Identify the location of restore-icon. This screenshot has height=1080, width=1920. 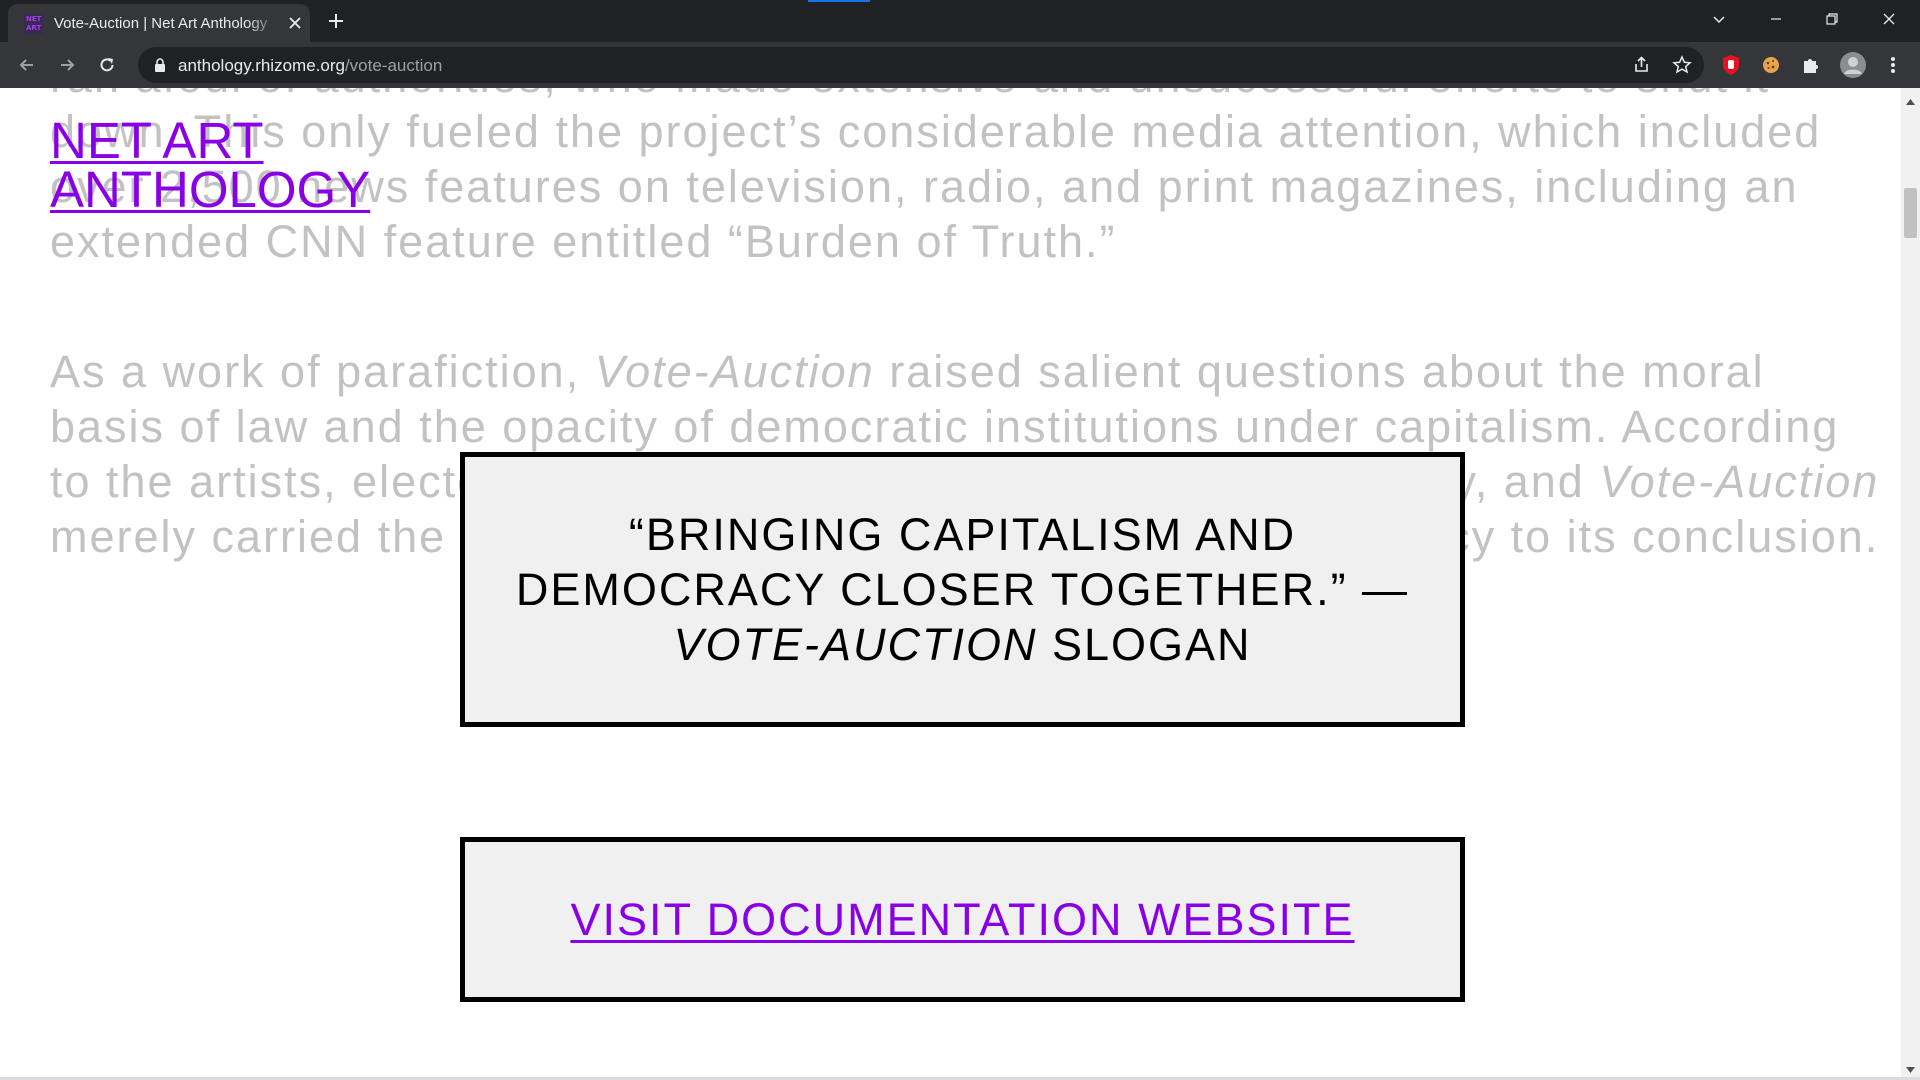
(1832, 19).